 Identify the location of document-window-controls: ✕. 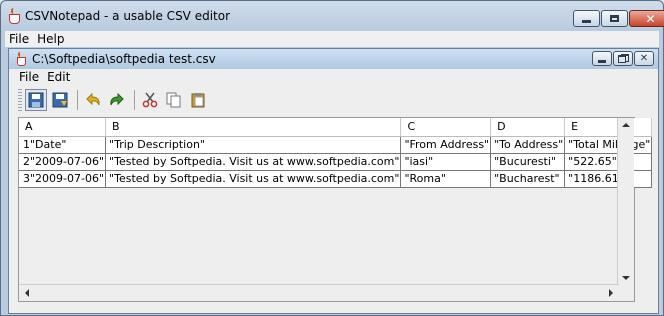
(623, 58).